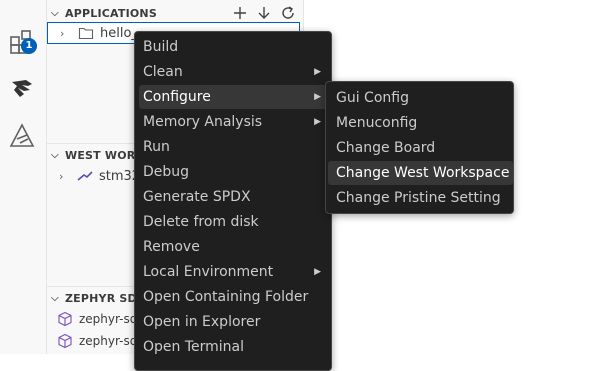 Image resolution: width=597 pixels, height=371 pixels. I want to click on menu-item-label: Debug, so click(166, 172).